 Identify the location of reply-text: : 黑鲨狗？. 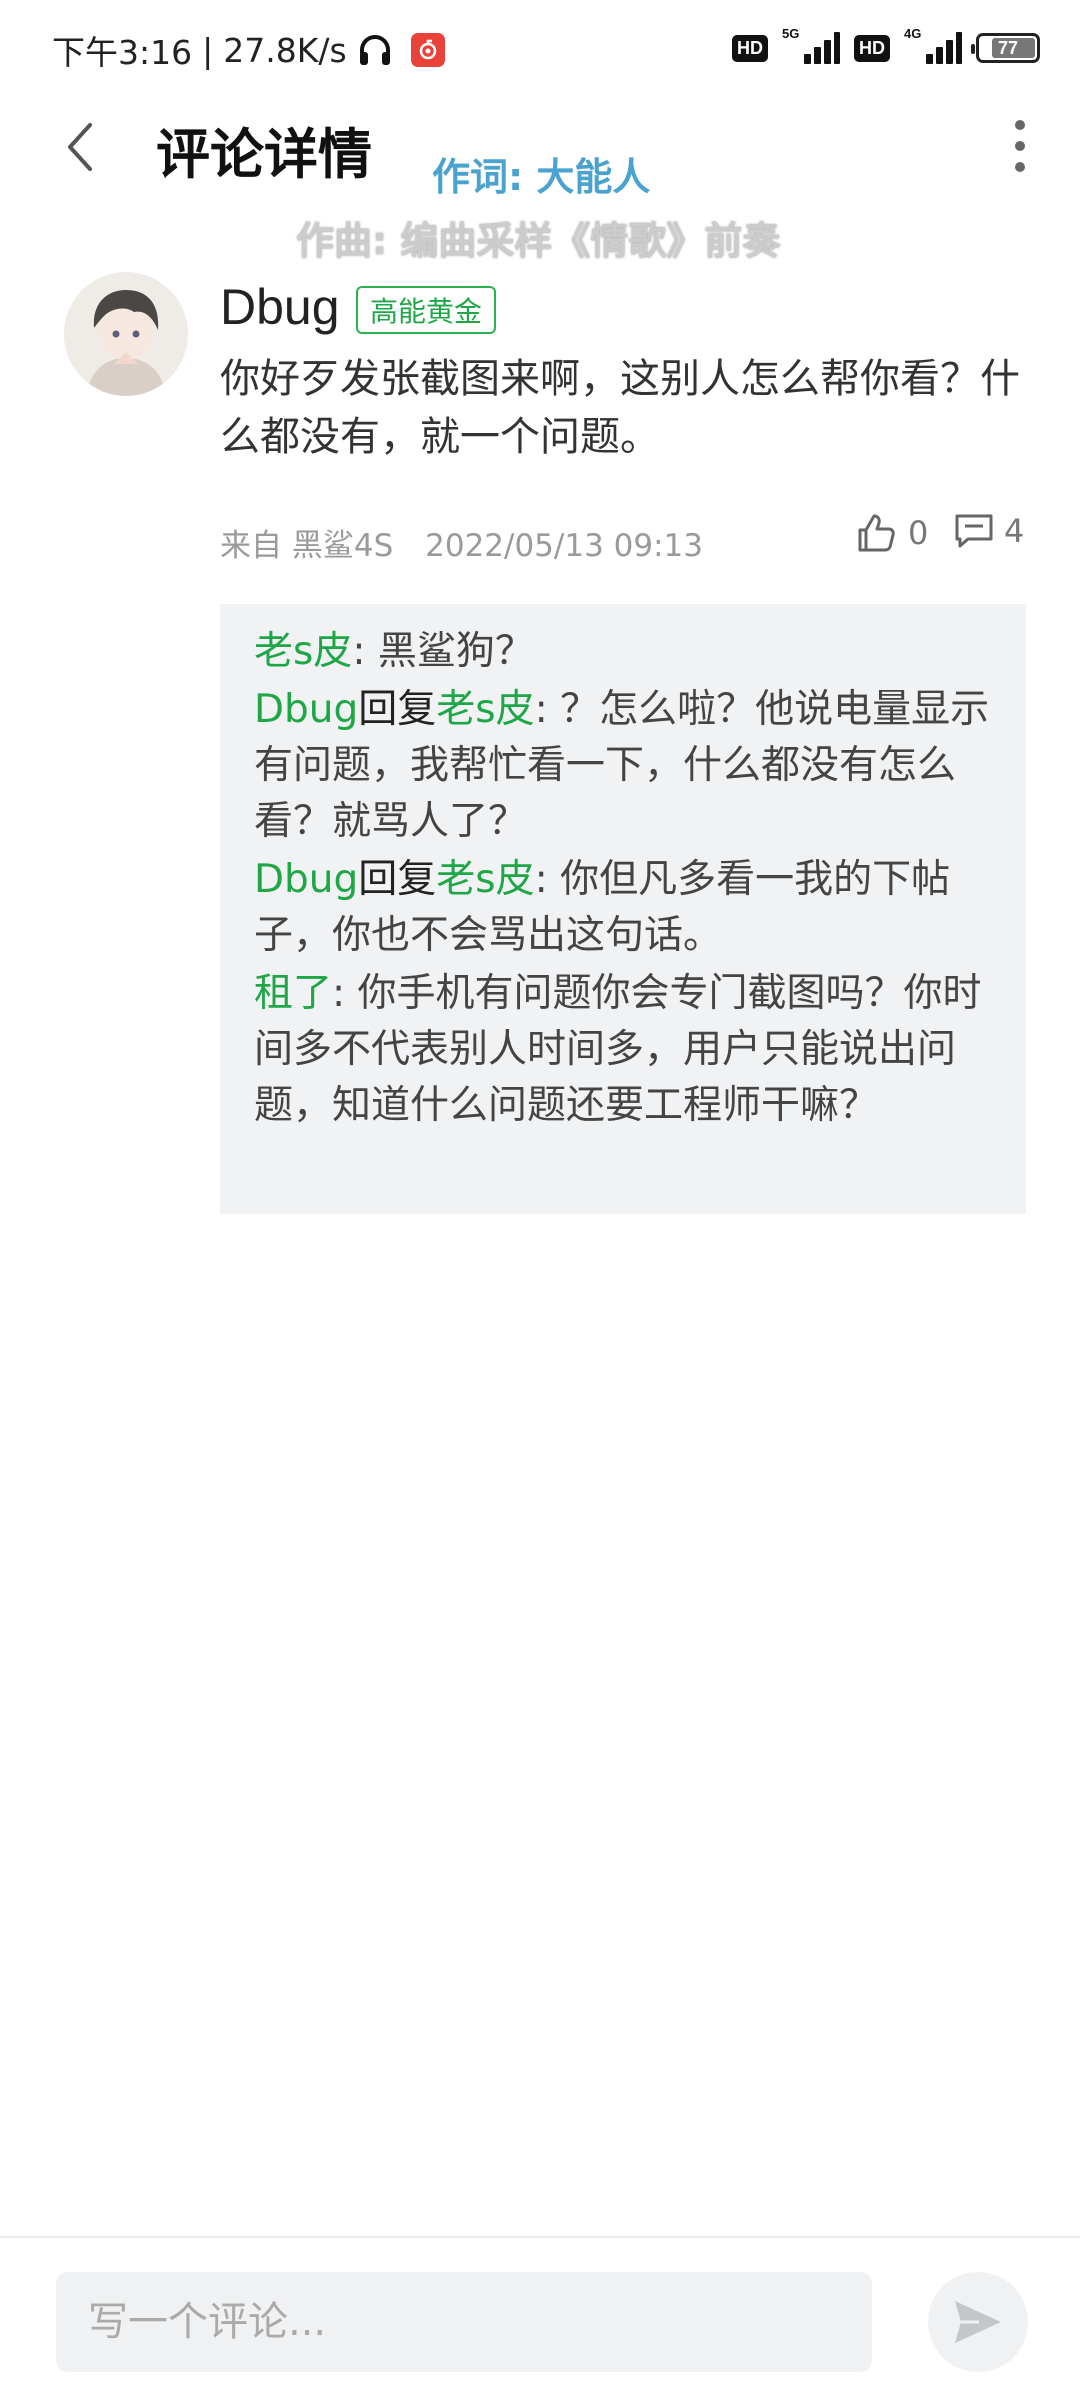
(443, 651).